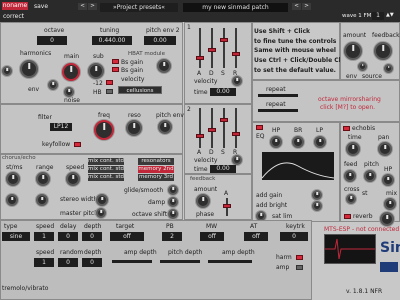 The width and height of the screenshot is (400, 300). Describe the element at coordinates (390, 15) in the screenshot. I see `wave-spinner: ▲▼` at that location.